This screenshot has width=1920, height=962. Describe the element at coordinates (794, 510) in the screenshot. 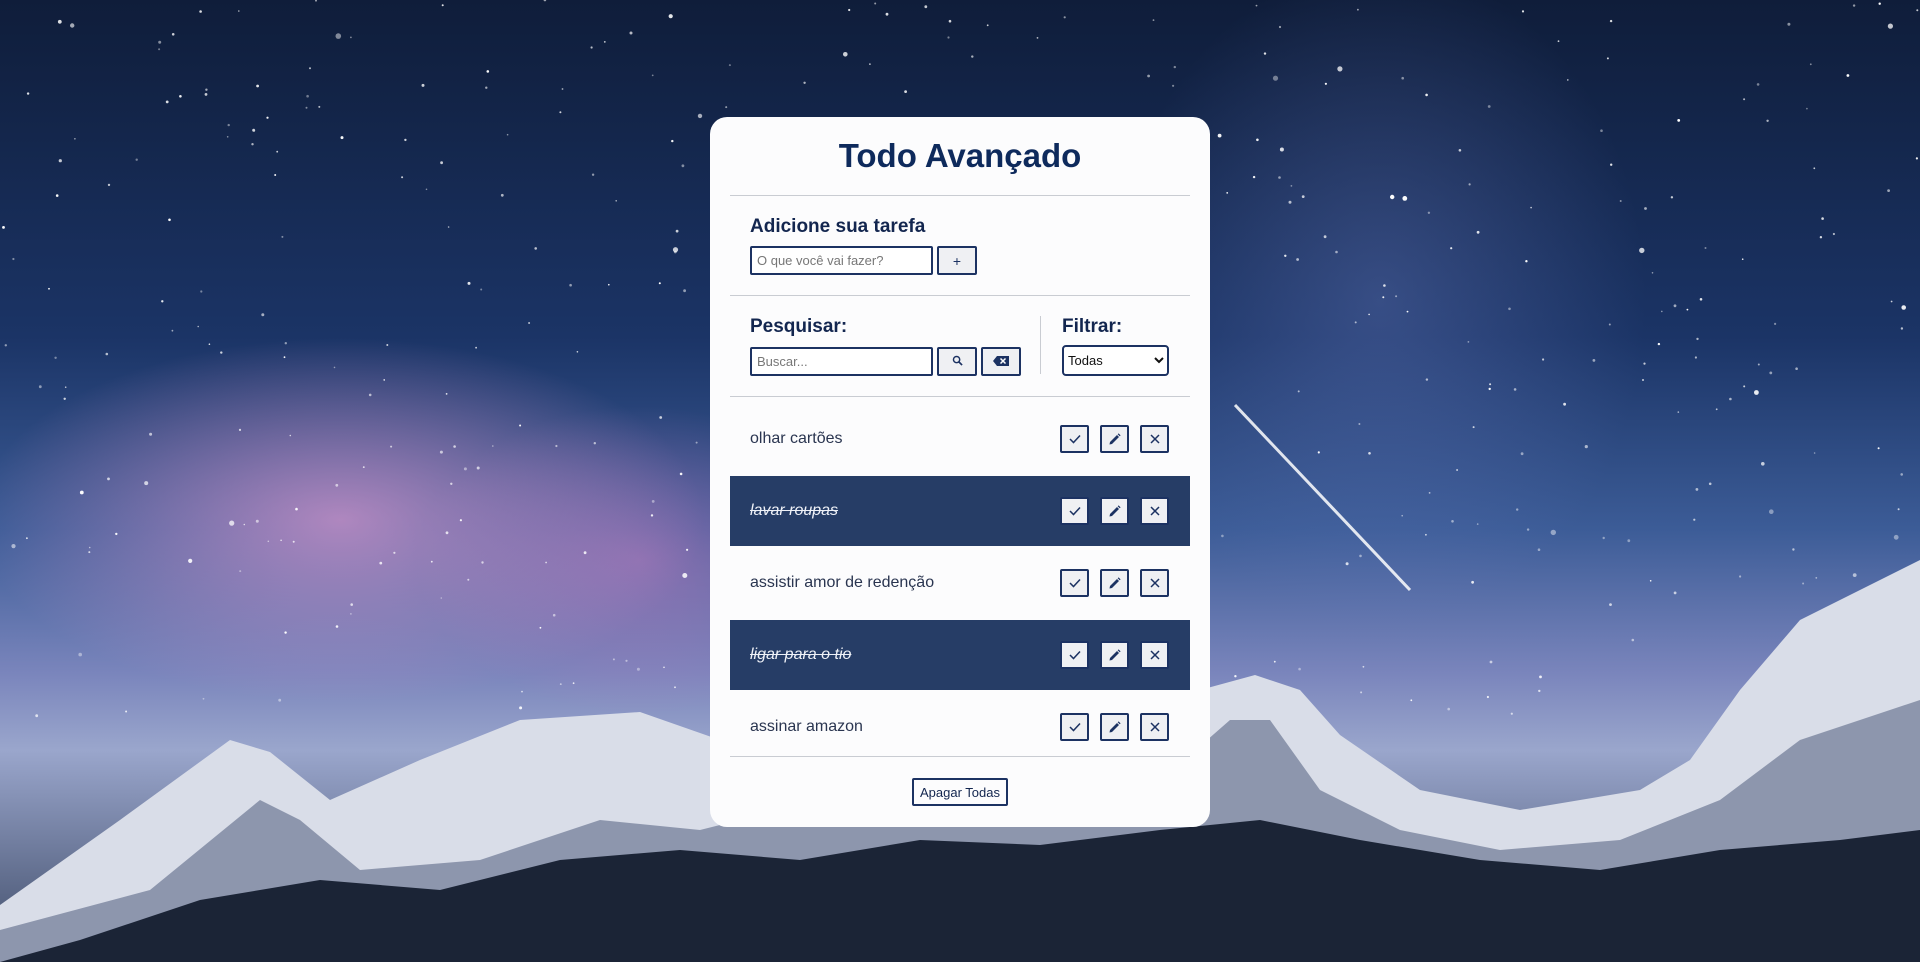

I see `todo-text: lavar roupas` at that location.